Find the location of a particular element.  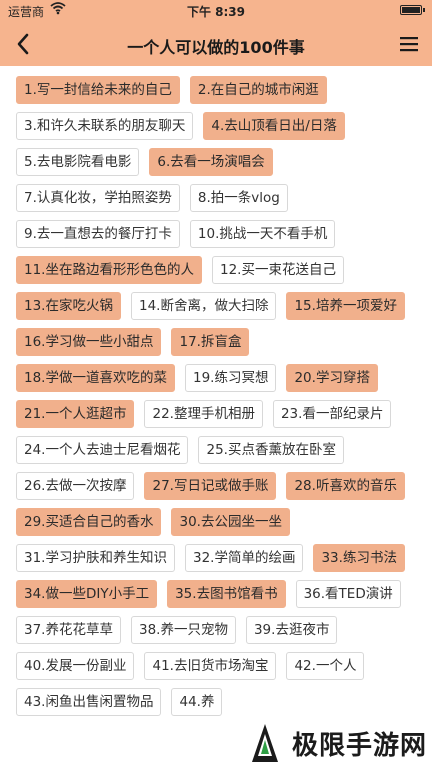

todo-item: 32.学简单的绘画 is located at coordinates (244, 558).